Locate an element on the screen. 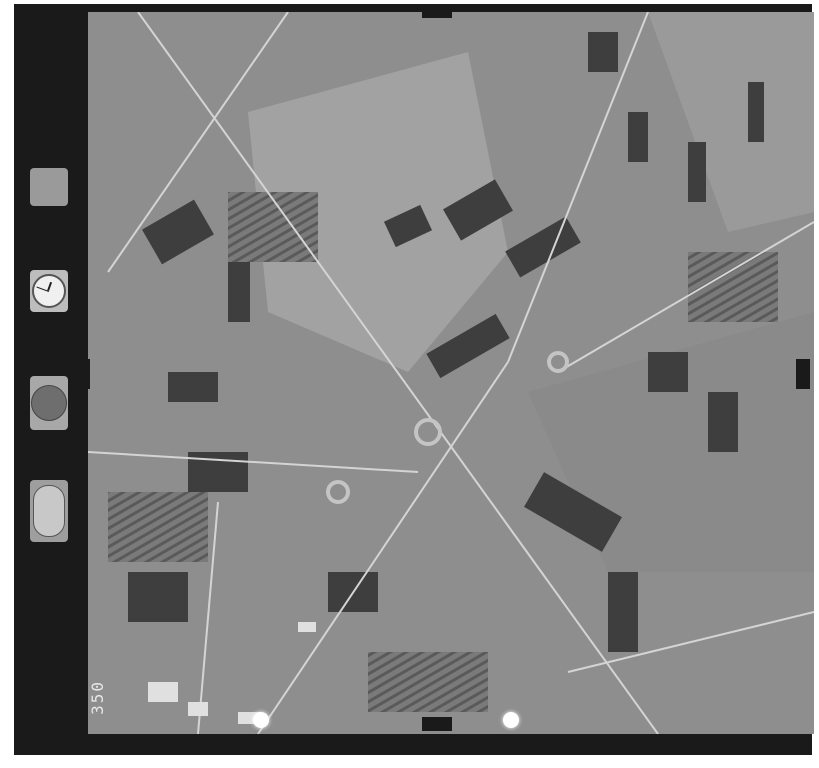 This screenshot has width=819, height=768. level-disc is located at coordinates (49, 403).